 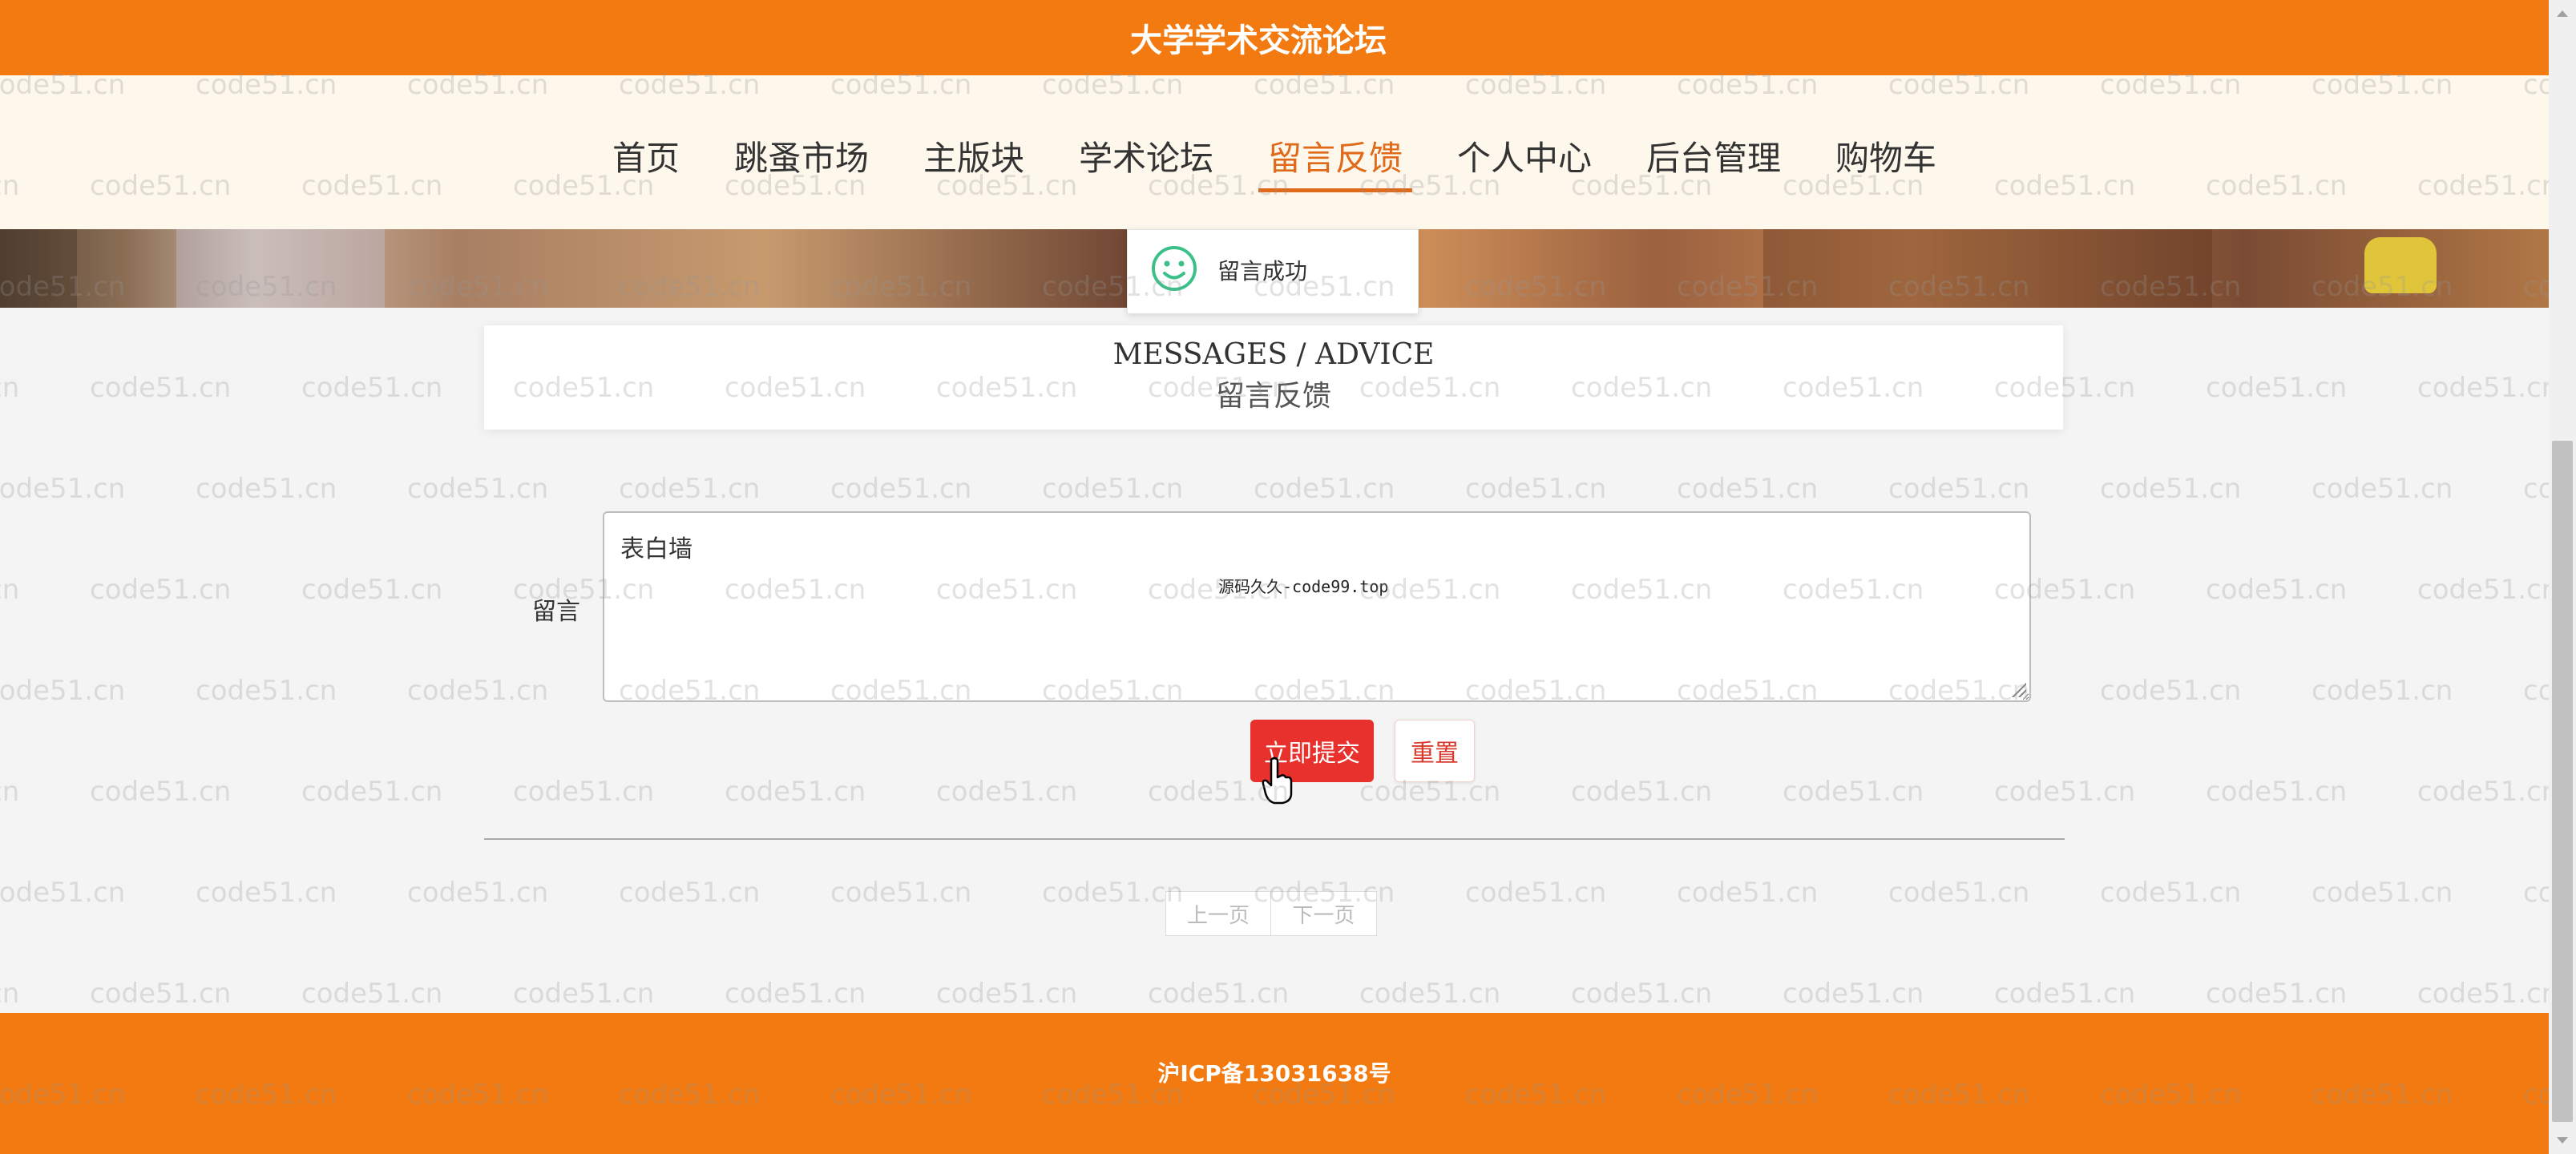 I want to click on smile-icon, so click(x=1175, y=268).